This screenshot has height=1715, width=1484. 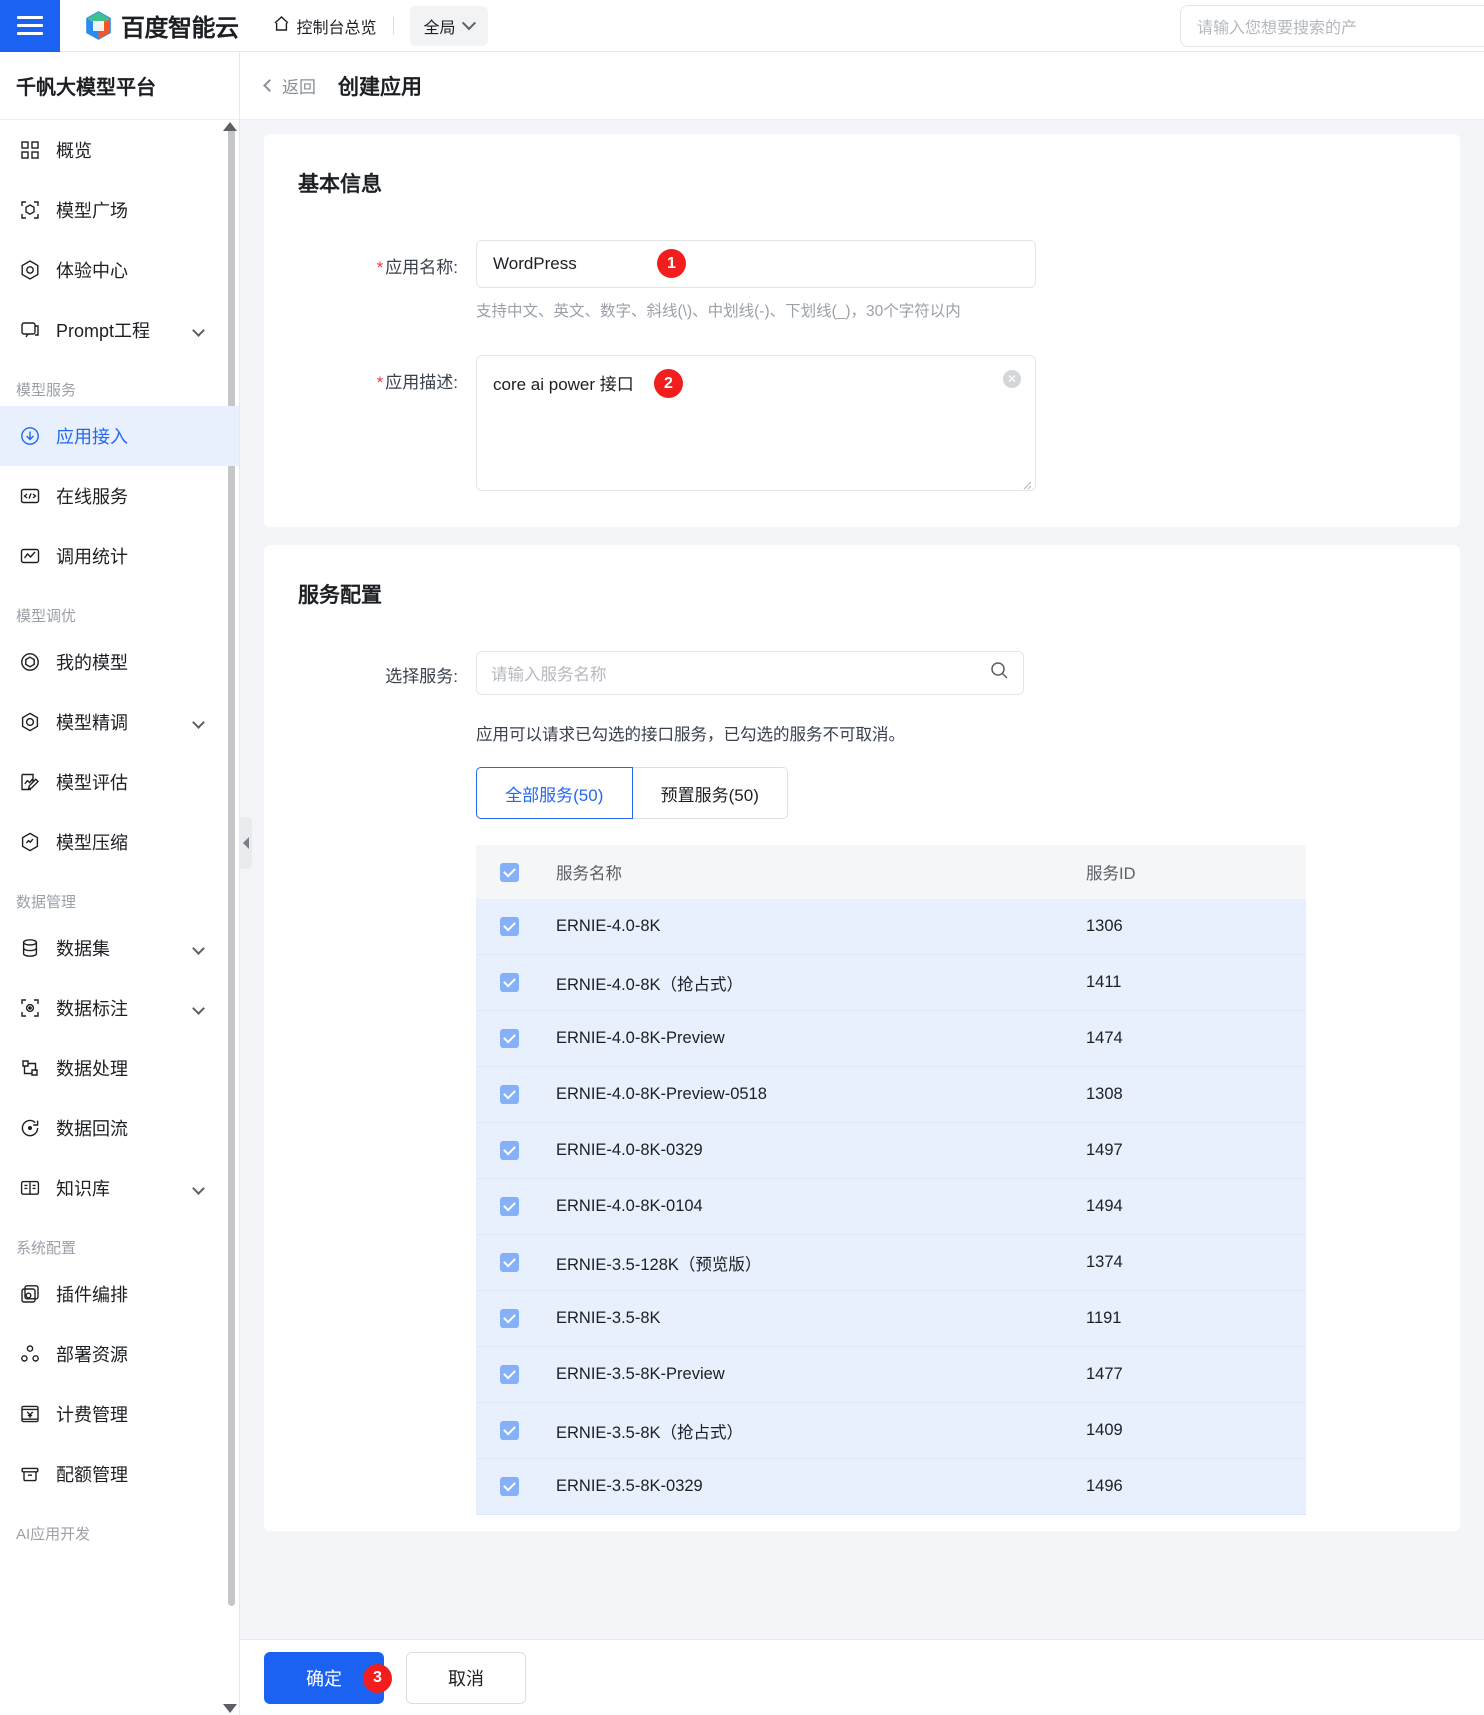 What do you see at coordinates (891, 1263) in the screenshot?
I see `table-row: ERNIE-3.5-128K（预览版） 1374` at bounding box center [891, 1263].